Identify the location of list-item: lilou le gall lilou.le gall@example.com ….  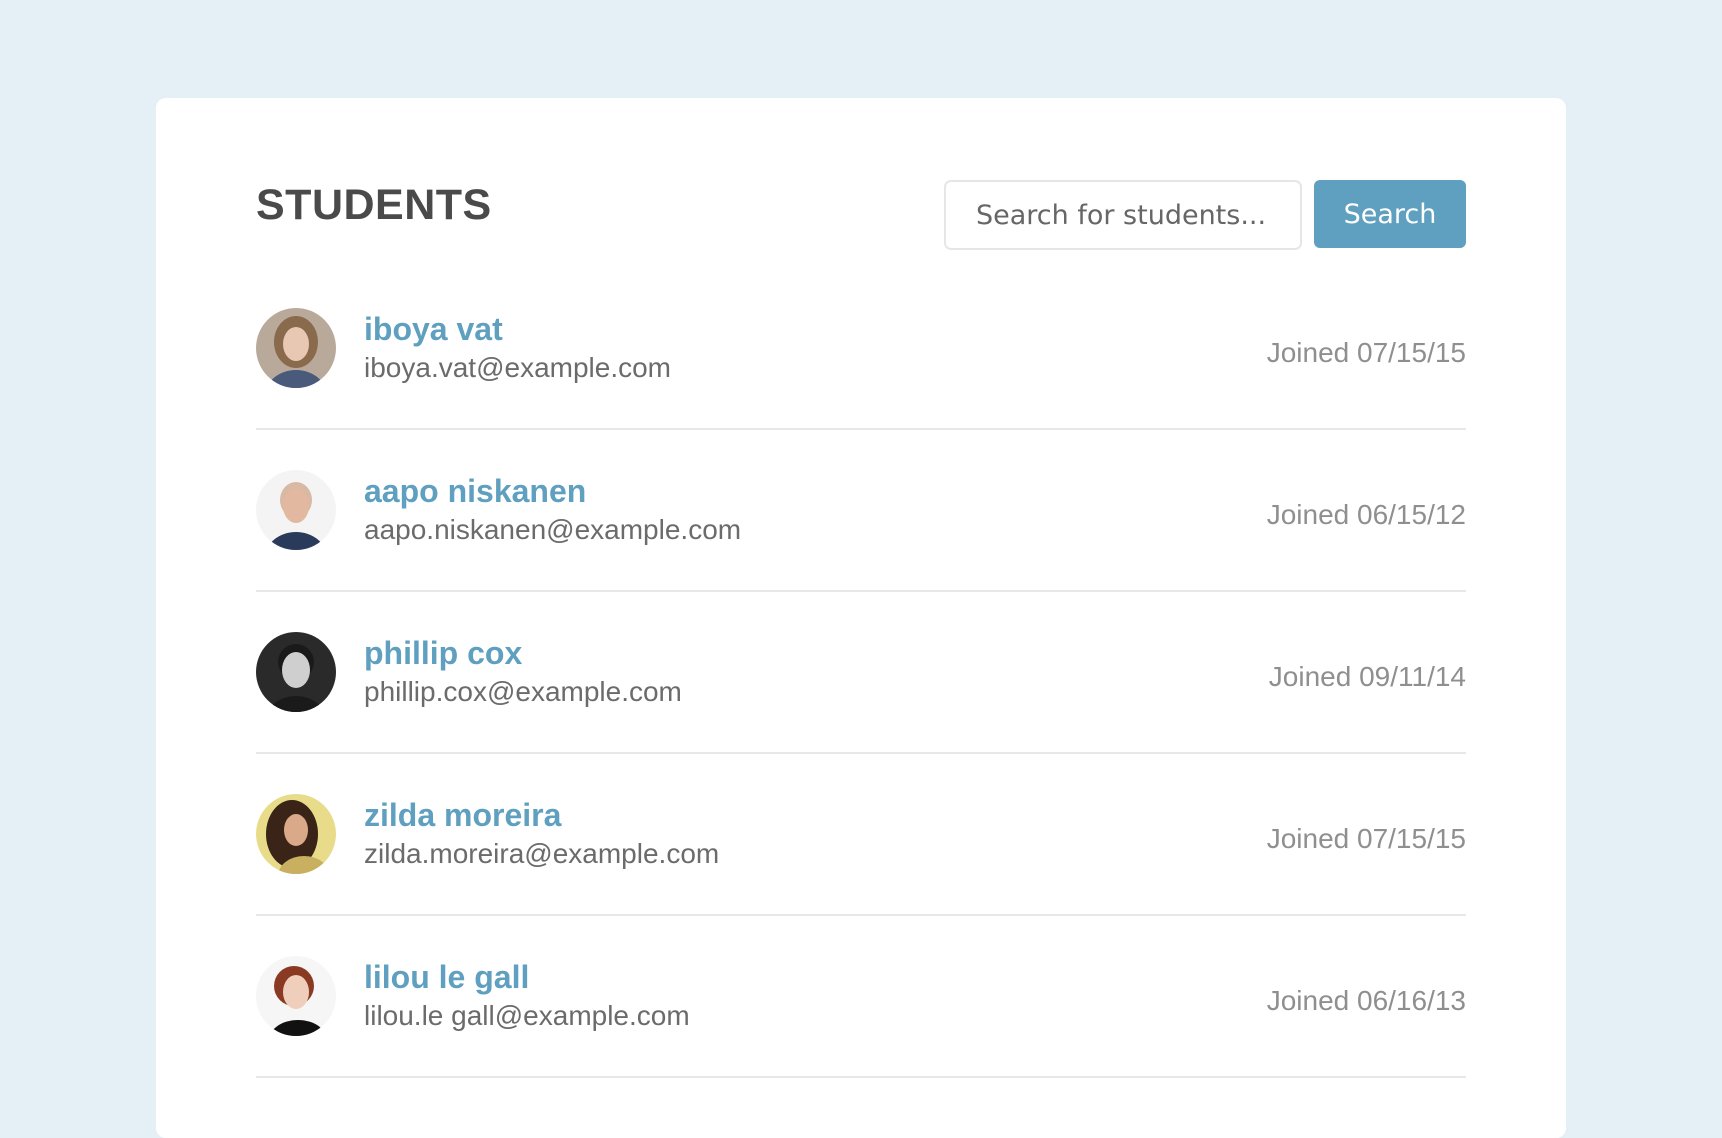
(861, 997).